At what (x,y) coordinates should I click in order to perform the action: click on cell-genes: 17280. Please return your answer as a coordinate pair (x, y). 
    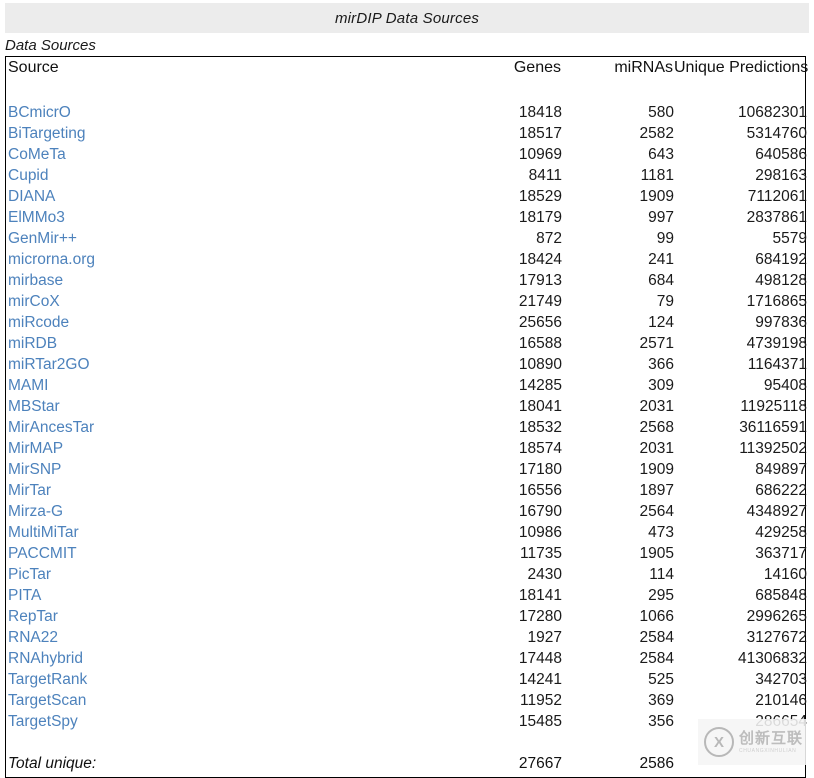
    Looking at the image, I should click on (540, 616).